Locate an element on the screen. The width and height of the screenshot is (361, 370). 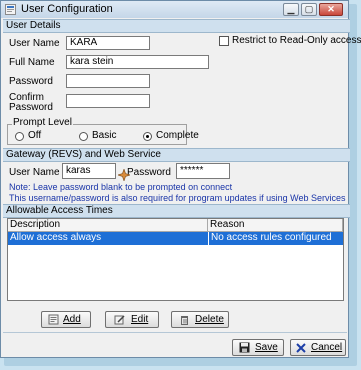
gateway-header: Gateway (REVS) and Web Service is located at coordinates (176, 155).